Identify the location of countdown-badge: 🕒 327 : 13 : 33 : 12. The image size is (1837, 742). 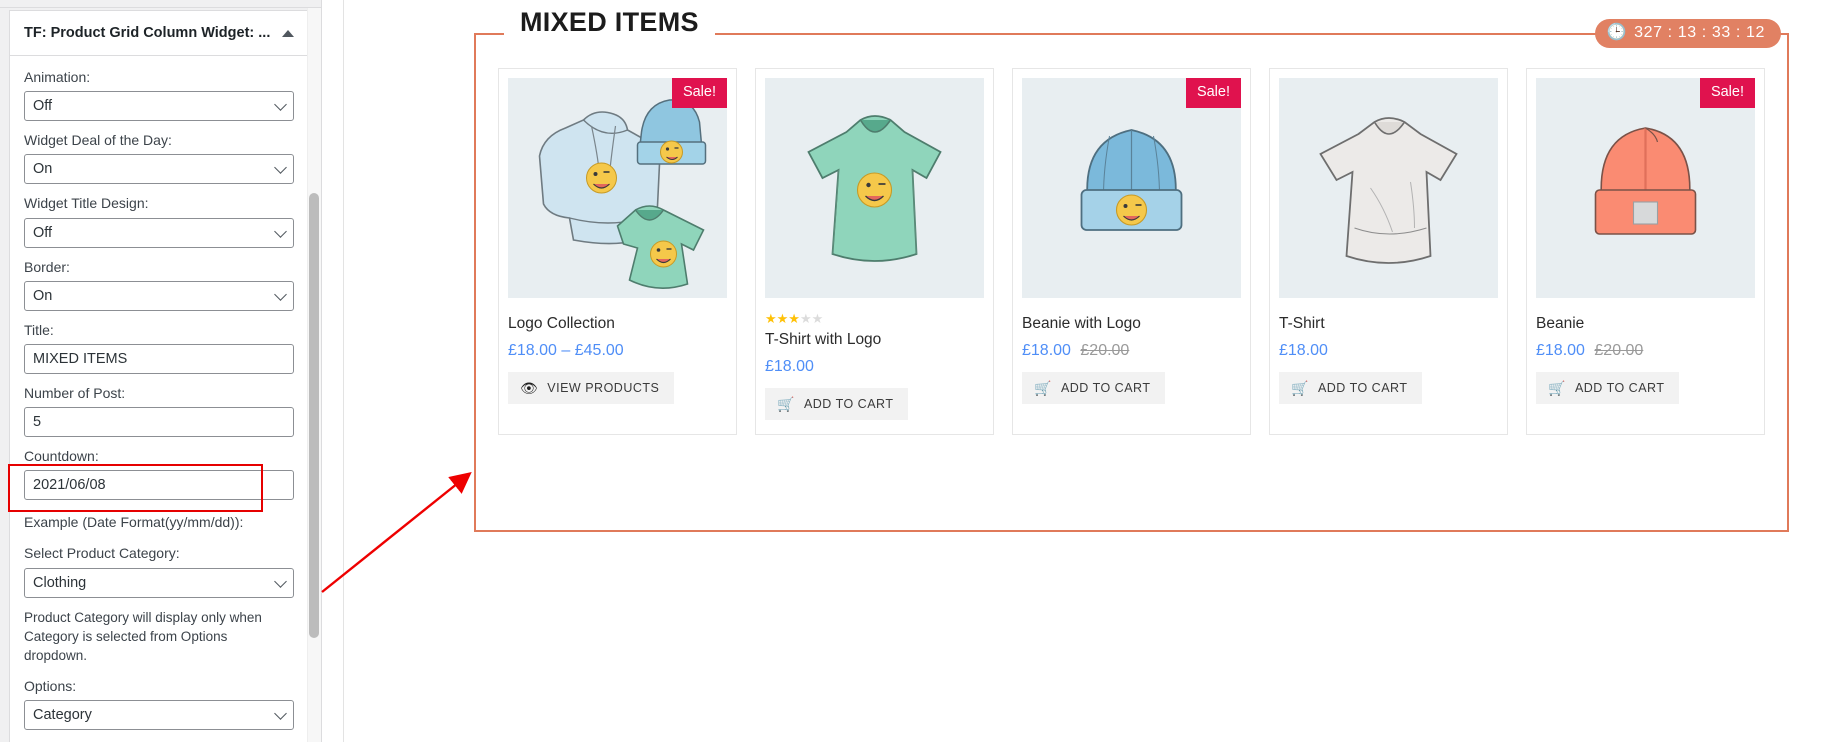
(1687, 33).